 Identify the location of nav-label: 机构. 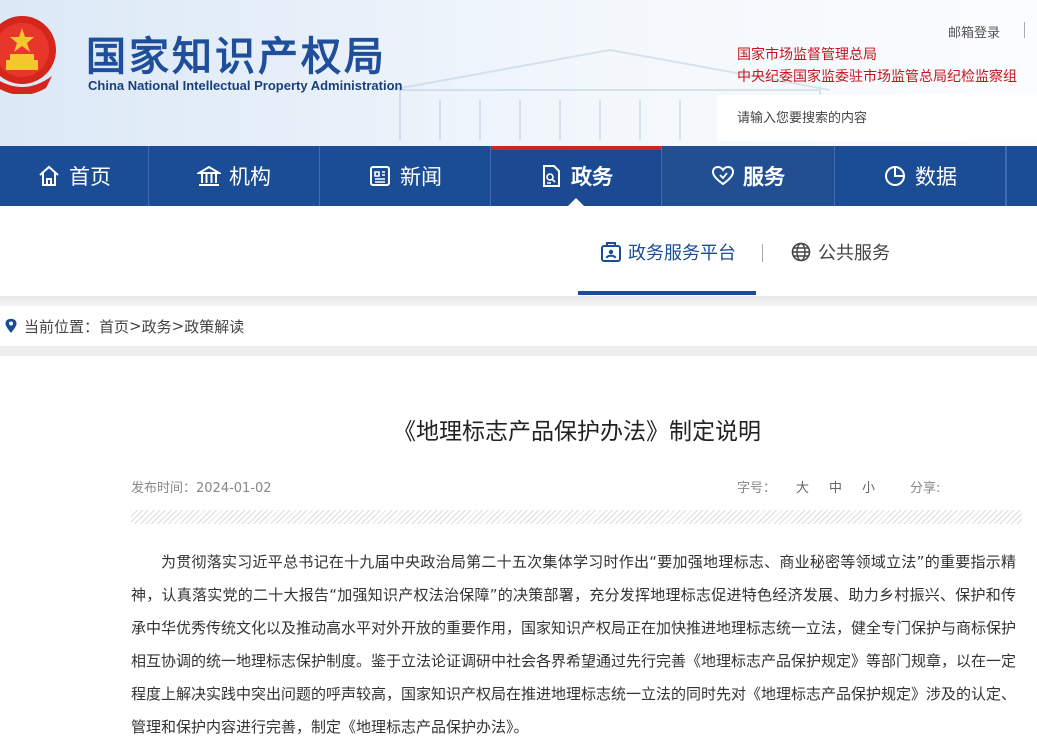
(250, 177).